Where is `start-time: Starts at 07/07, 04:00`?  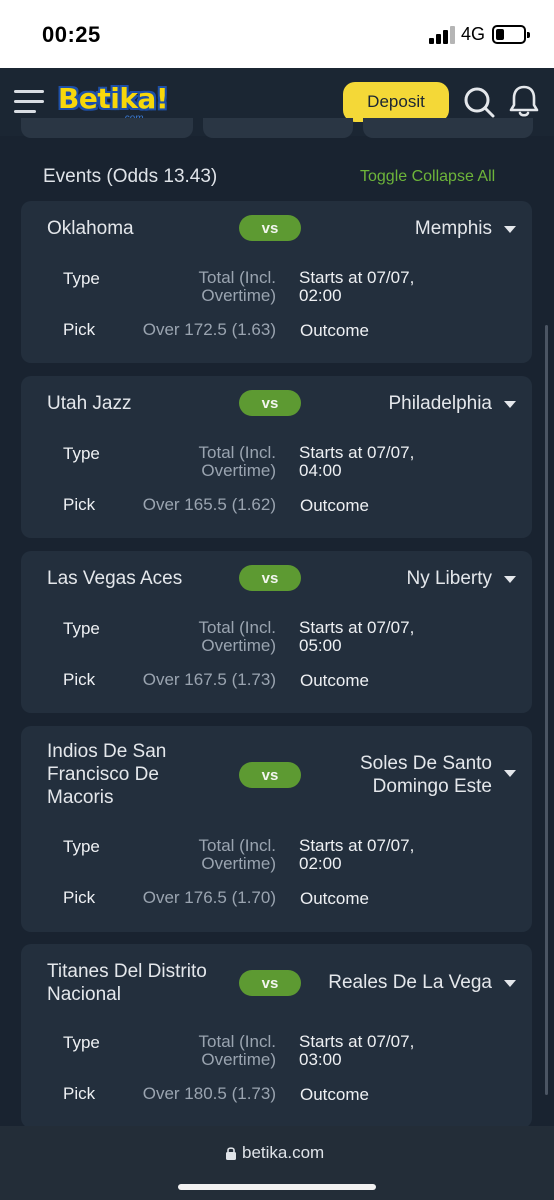 start-time: Starts at 07/07, 04:00 is located at coordinates (356, 462).